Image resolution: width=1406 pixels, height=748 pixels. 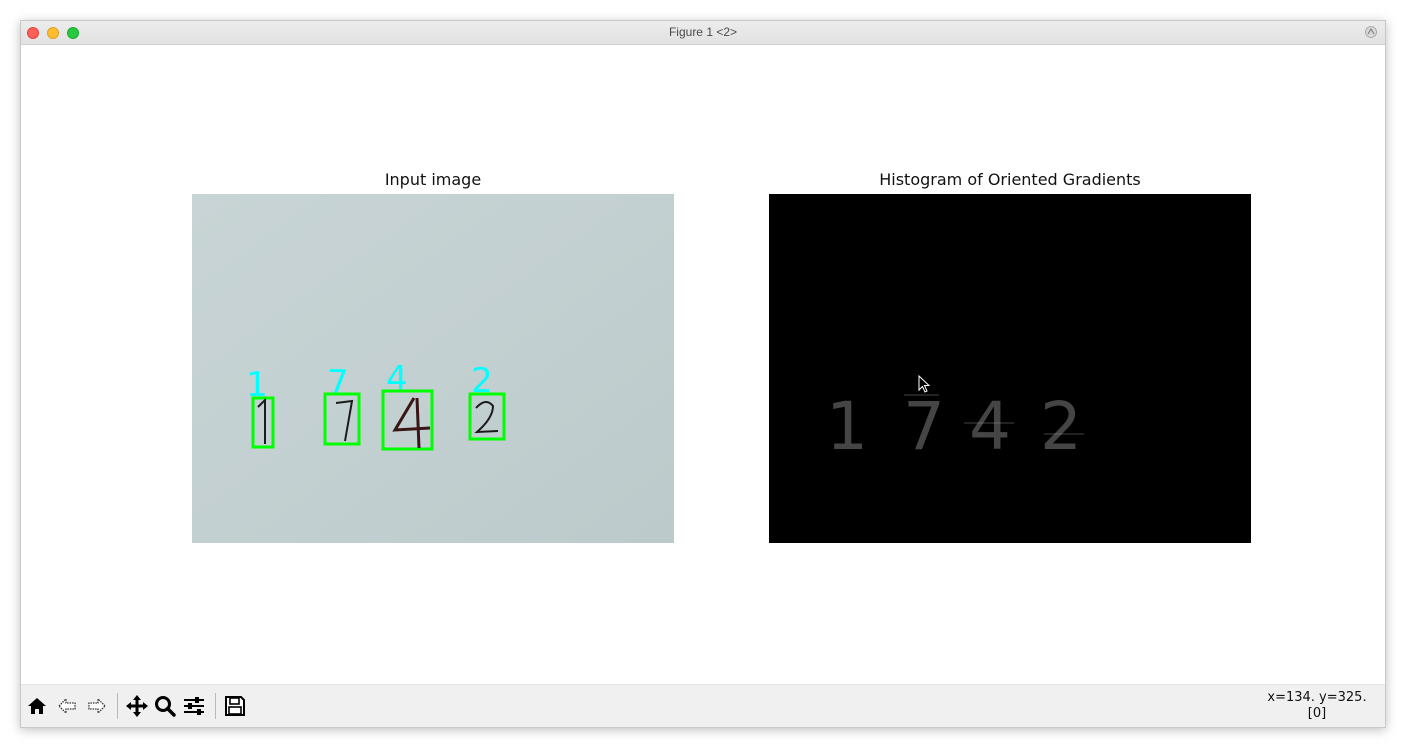 I want to click on hog-digit: 1, so click(x=847, y=426).